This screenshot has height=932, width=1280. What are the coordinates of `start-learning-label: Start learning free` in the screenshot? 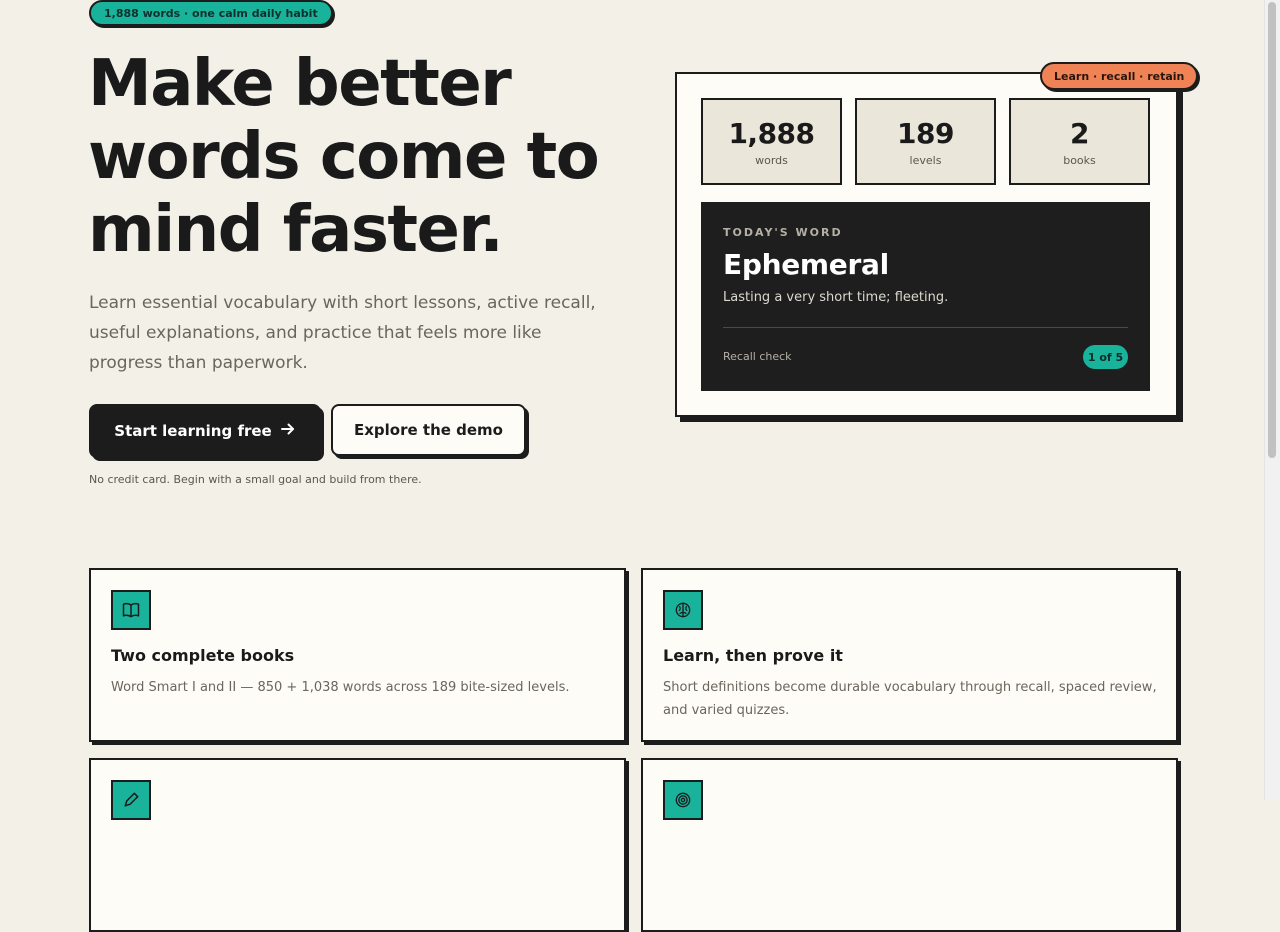 It's located at (193, 431).